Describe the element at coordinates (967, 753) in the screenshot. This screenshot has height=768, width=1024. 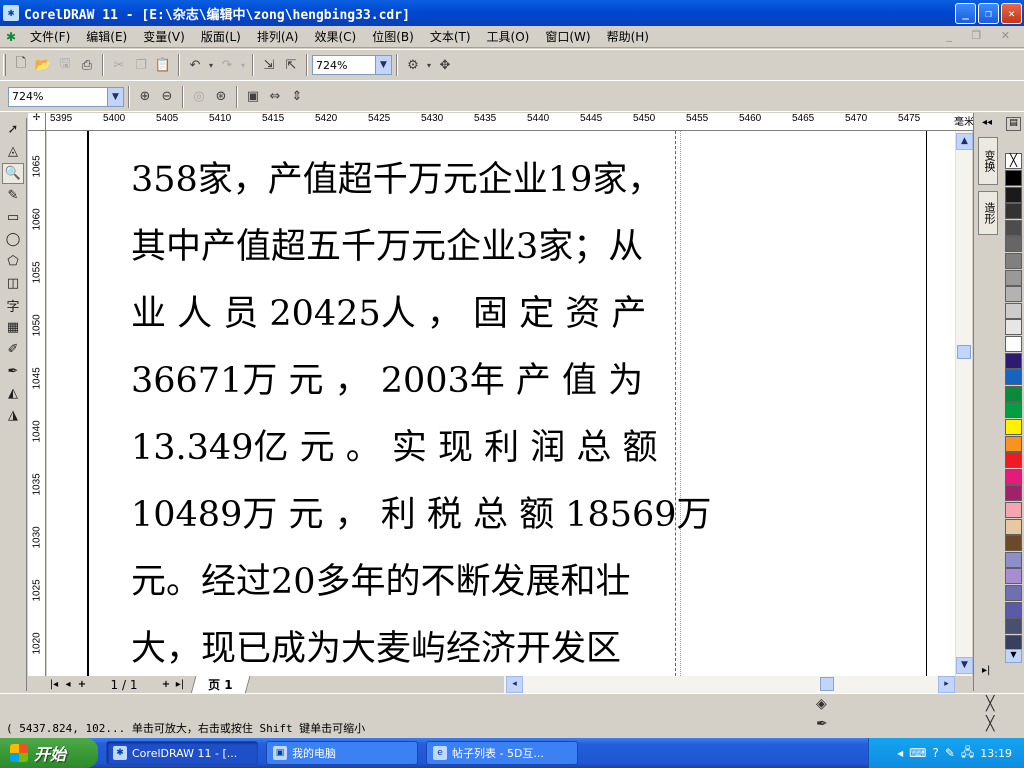
I see `network-icon: 🖧` at that location.